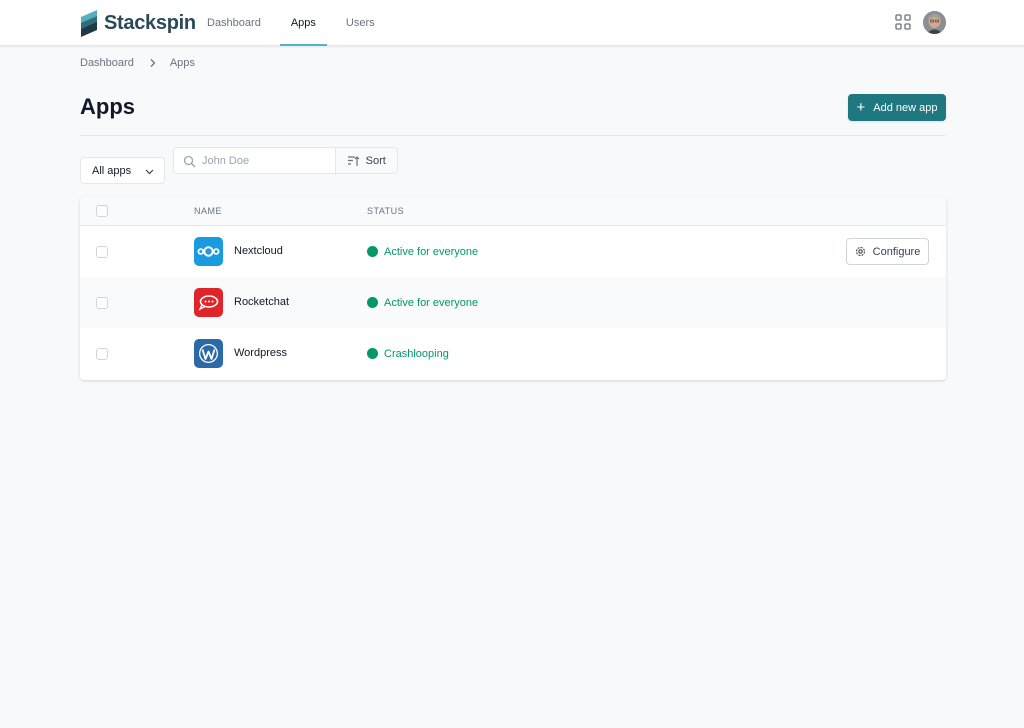 This screenshot has height=728, width=1024. I want to click on wordpress-icon, so click(208, 353).